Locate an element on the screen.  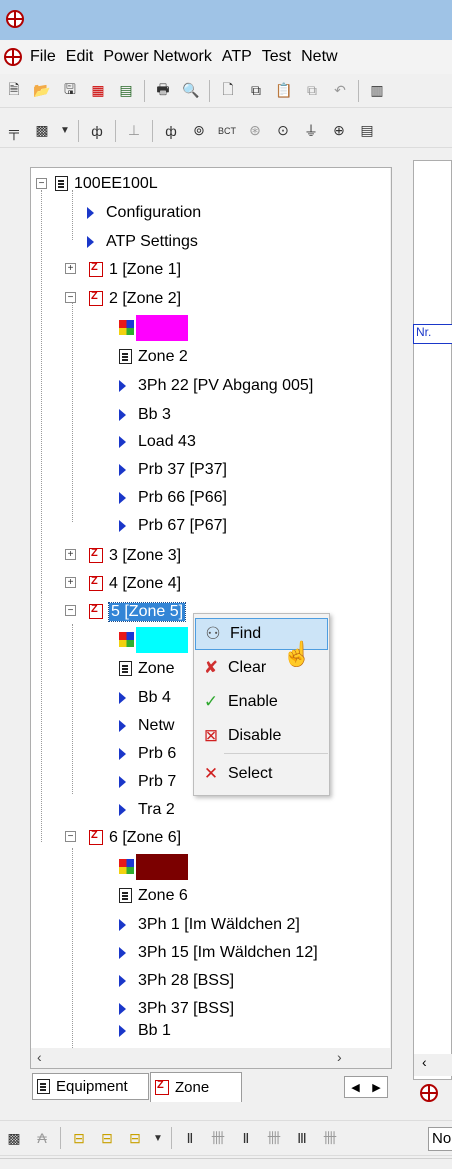
tree-item: Bb 1 is located at coordinates (145, 1031).